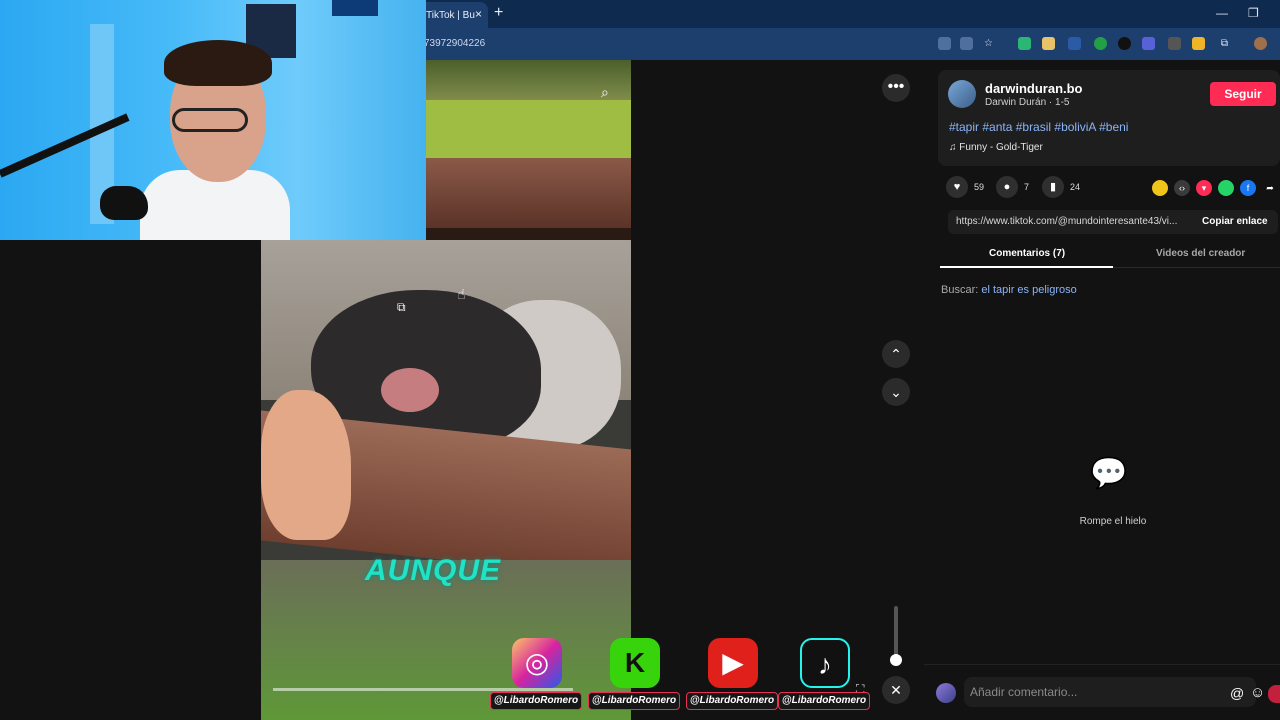 The image size is (1280, 720). What do you see at coordinates (979, 187) in the screenshot?
I see `like-count: 59` at bounding box center [979, 187].